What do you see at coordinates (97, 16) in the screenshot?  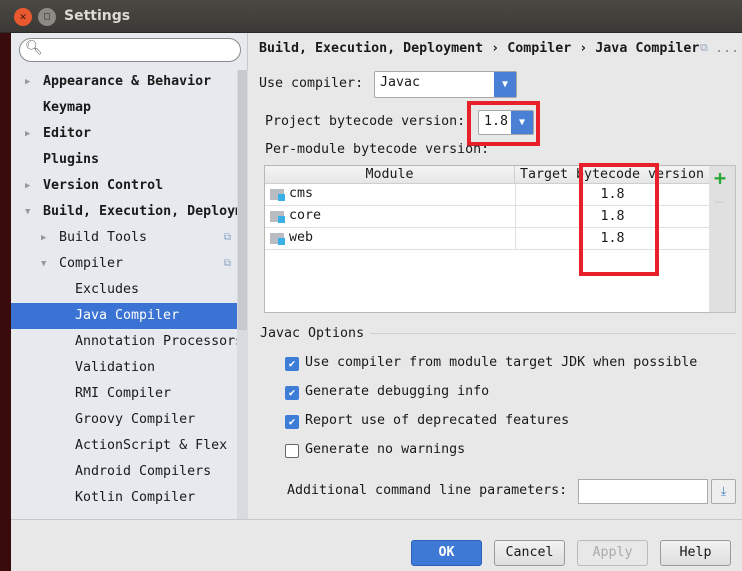 I see `window-title: Settings` at bounding box center [97, 16].